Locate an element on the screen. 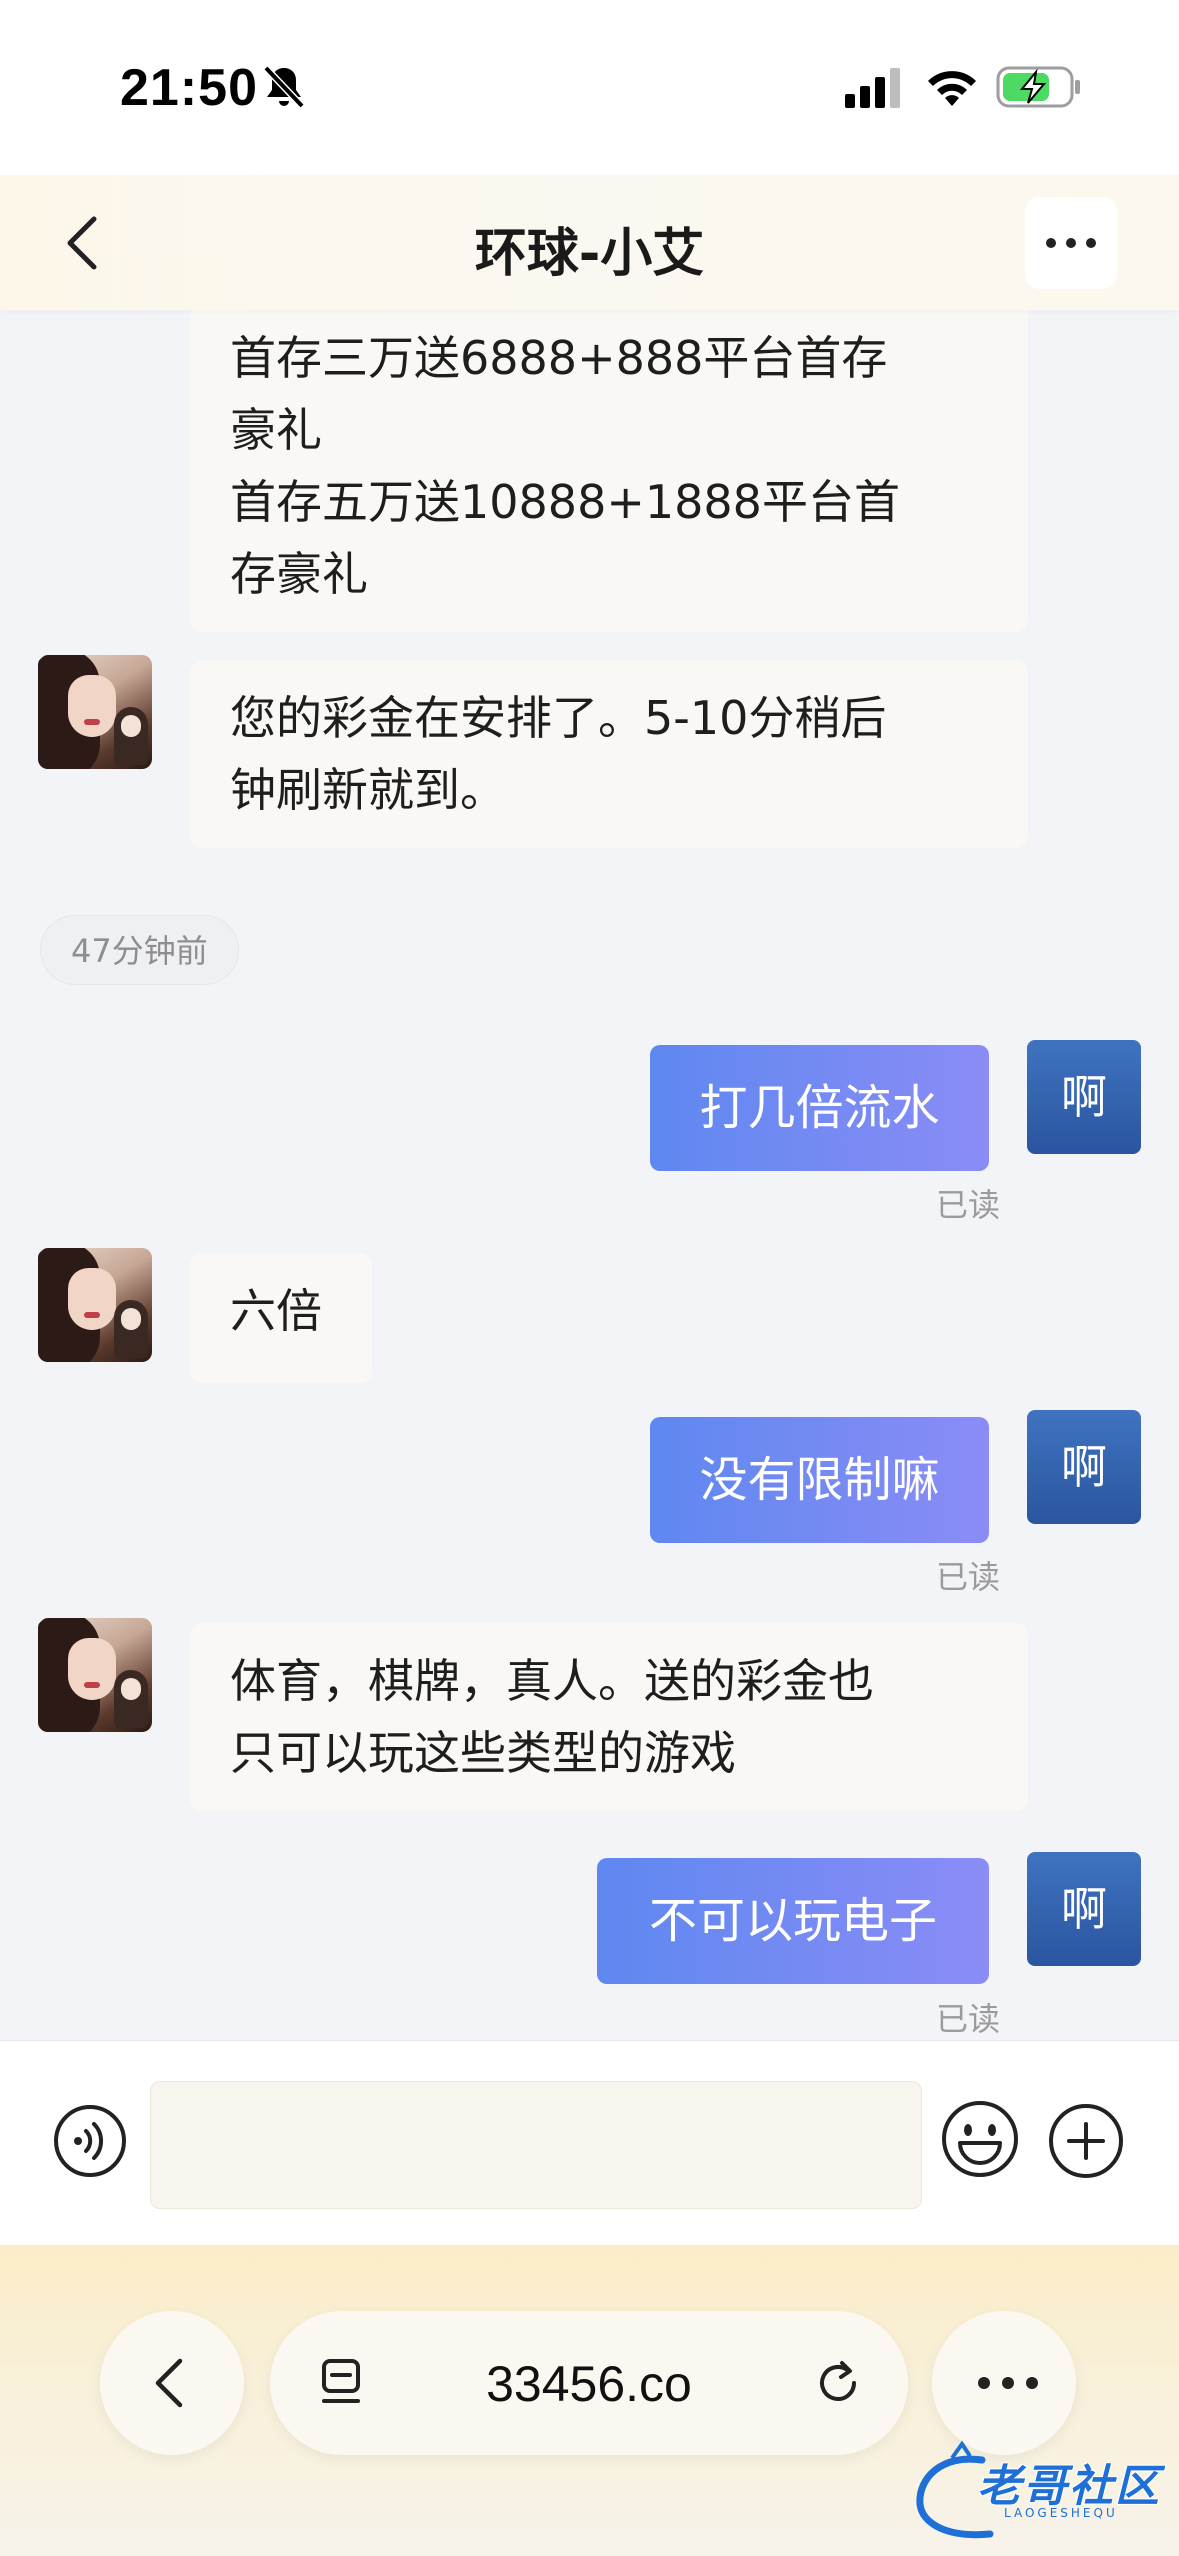  bell-off-icon is located at coordinates (284, 87).